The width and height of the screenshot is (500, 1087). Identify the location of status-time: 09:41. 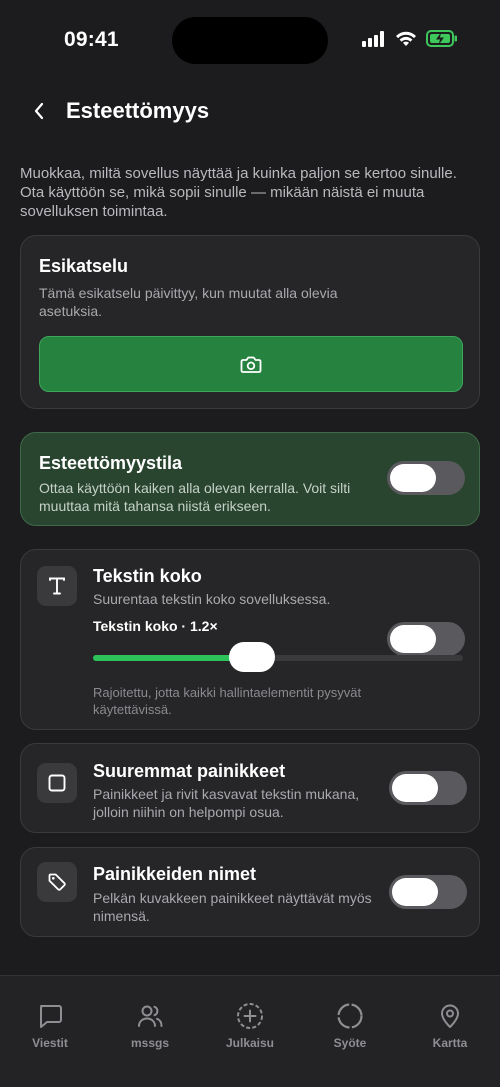
(91, 39).